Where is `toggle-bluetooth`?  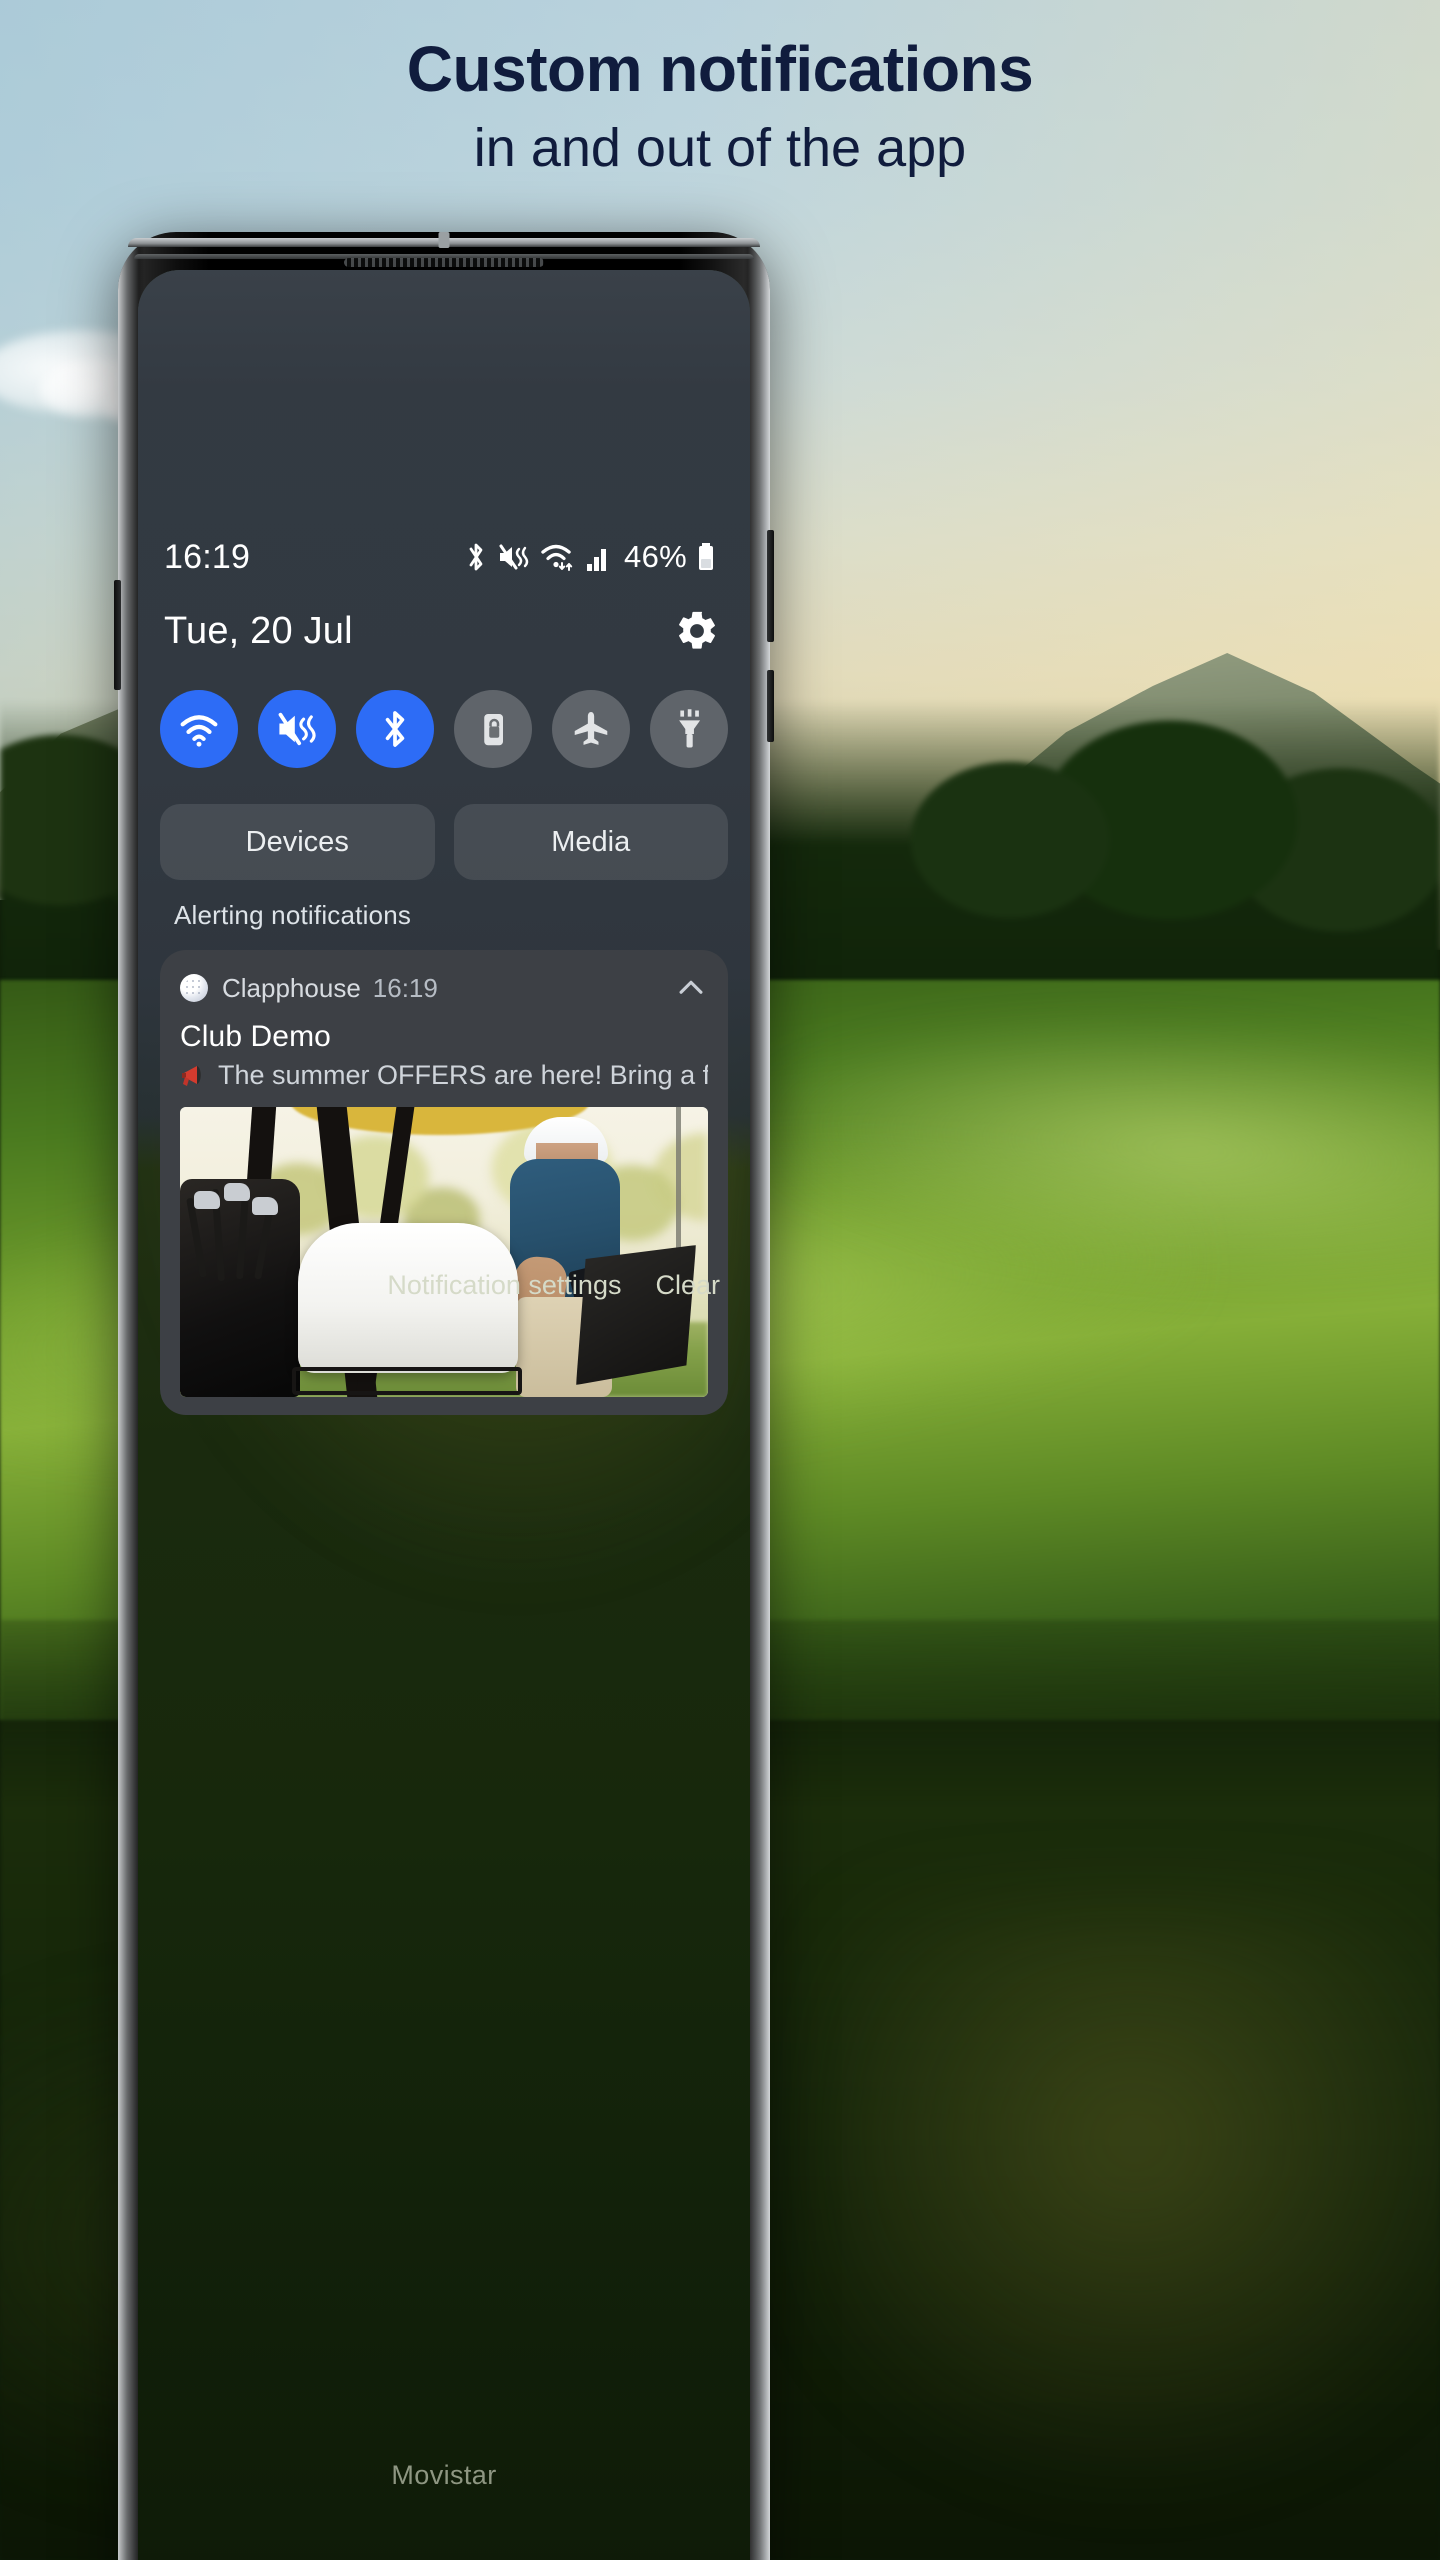 toggle-bluetooth is located at coordinates (395, 729).